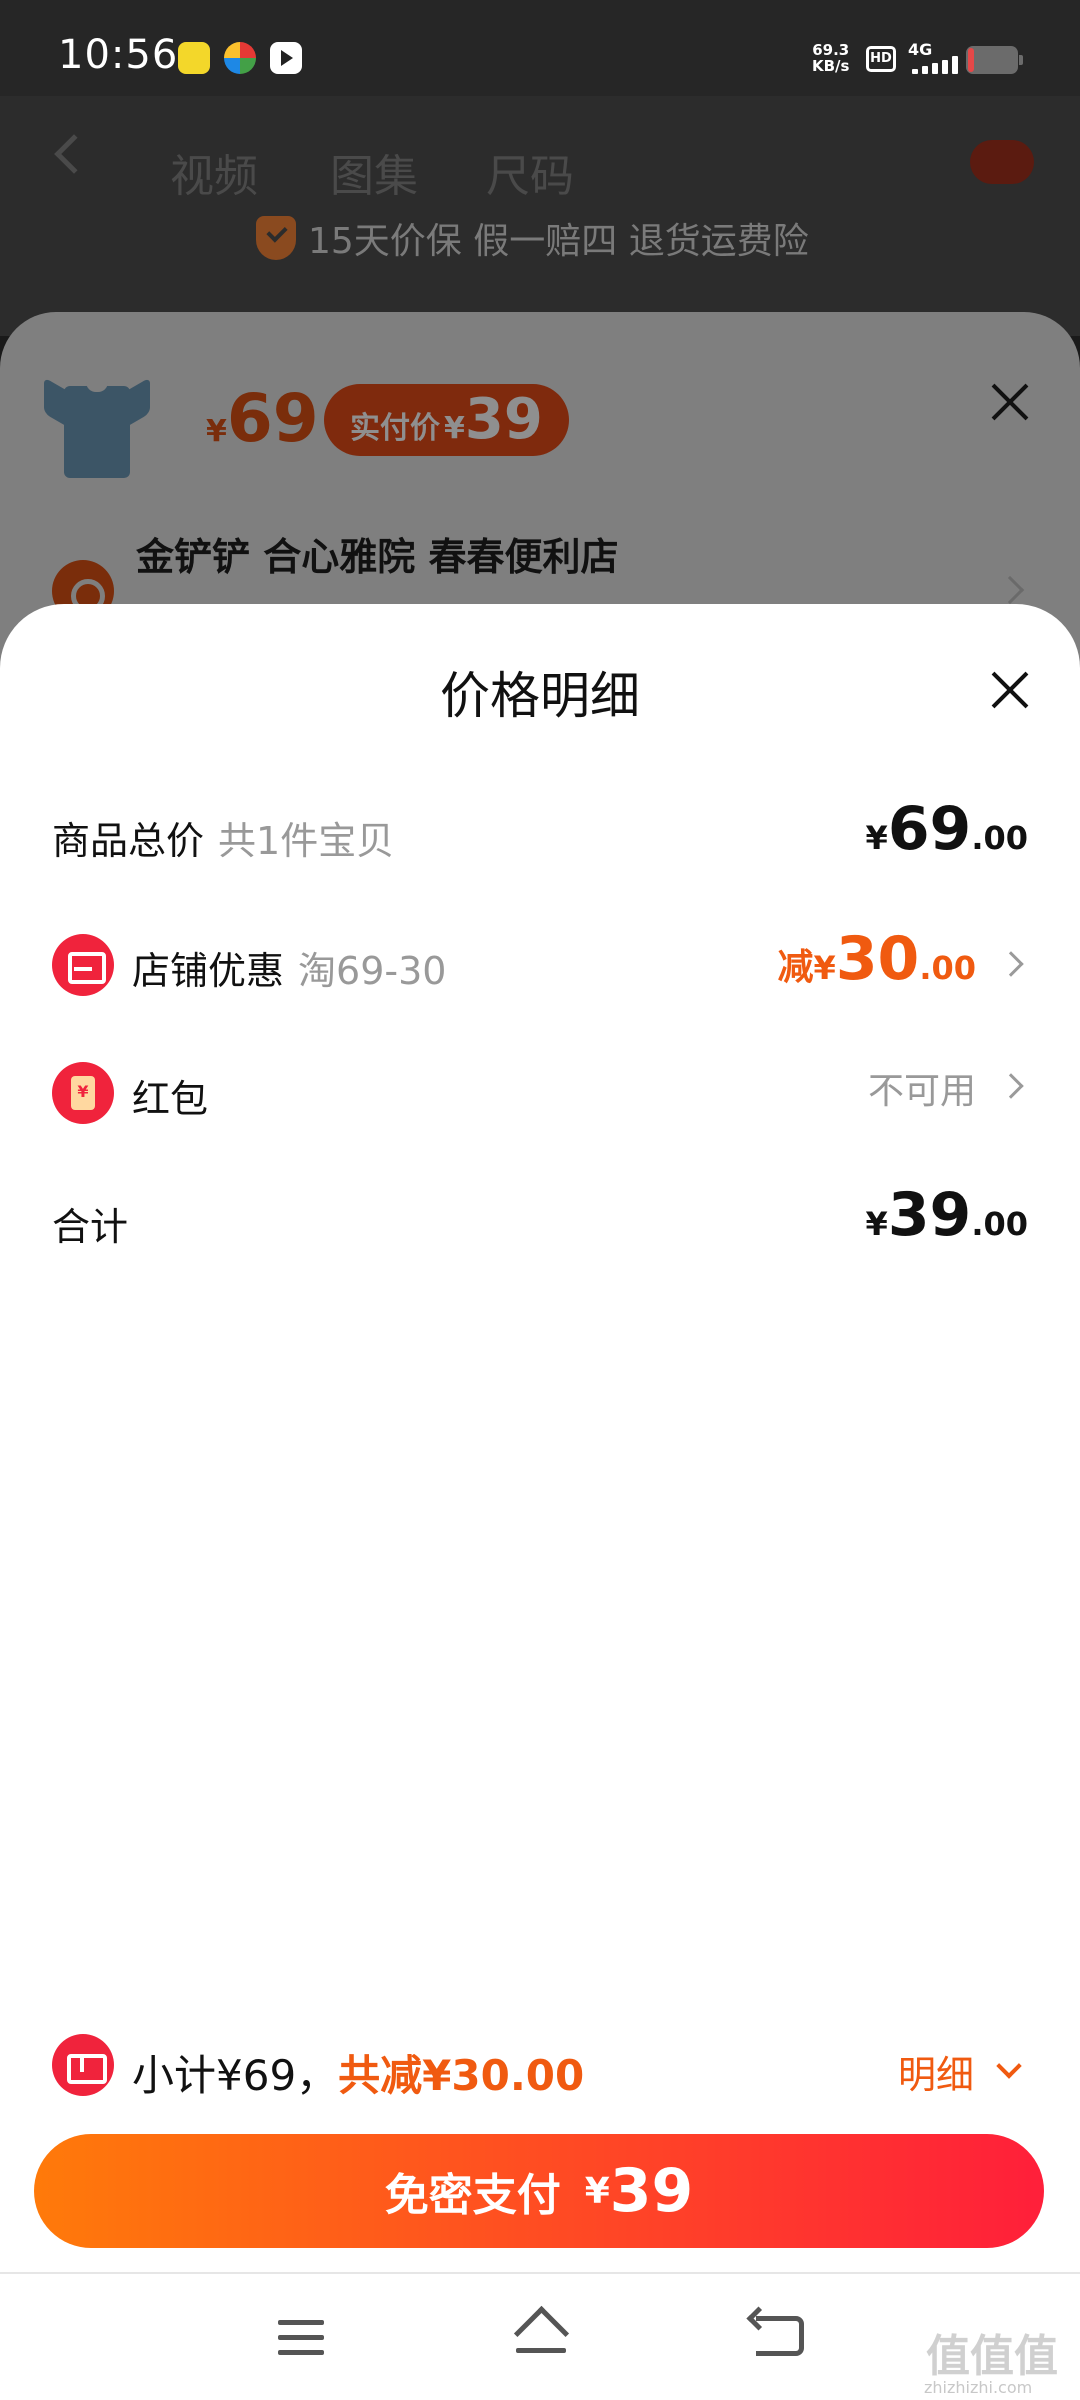 Image resolution: width=1080 pixels, height=2400 pixels. I want to click on hd-icon: HD, so click(881, 59).